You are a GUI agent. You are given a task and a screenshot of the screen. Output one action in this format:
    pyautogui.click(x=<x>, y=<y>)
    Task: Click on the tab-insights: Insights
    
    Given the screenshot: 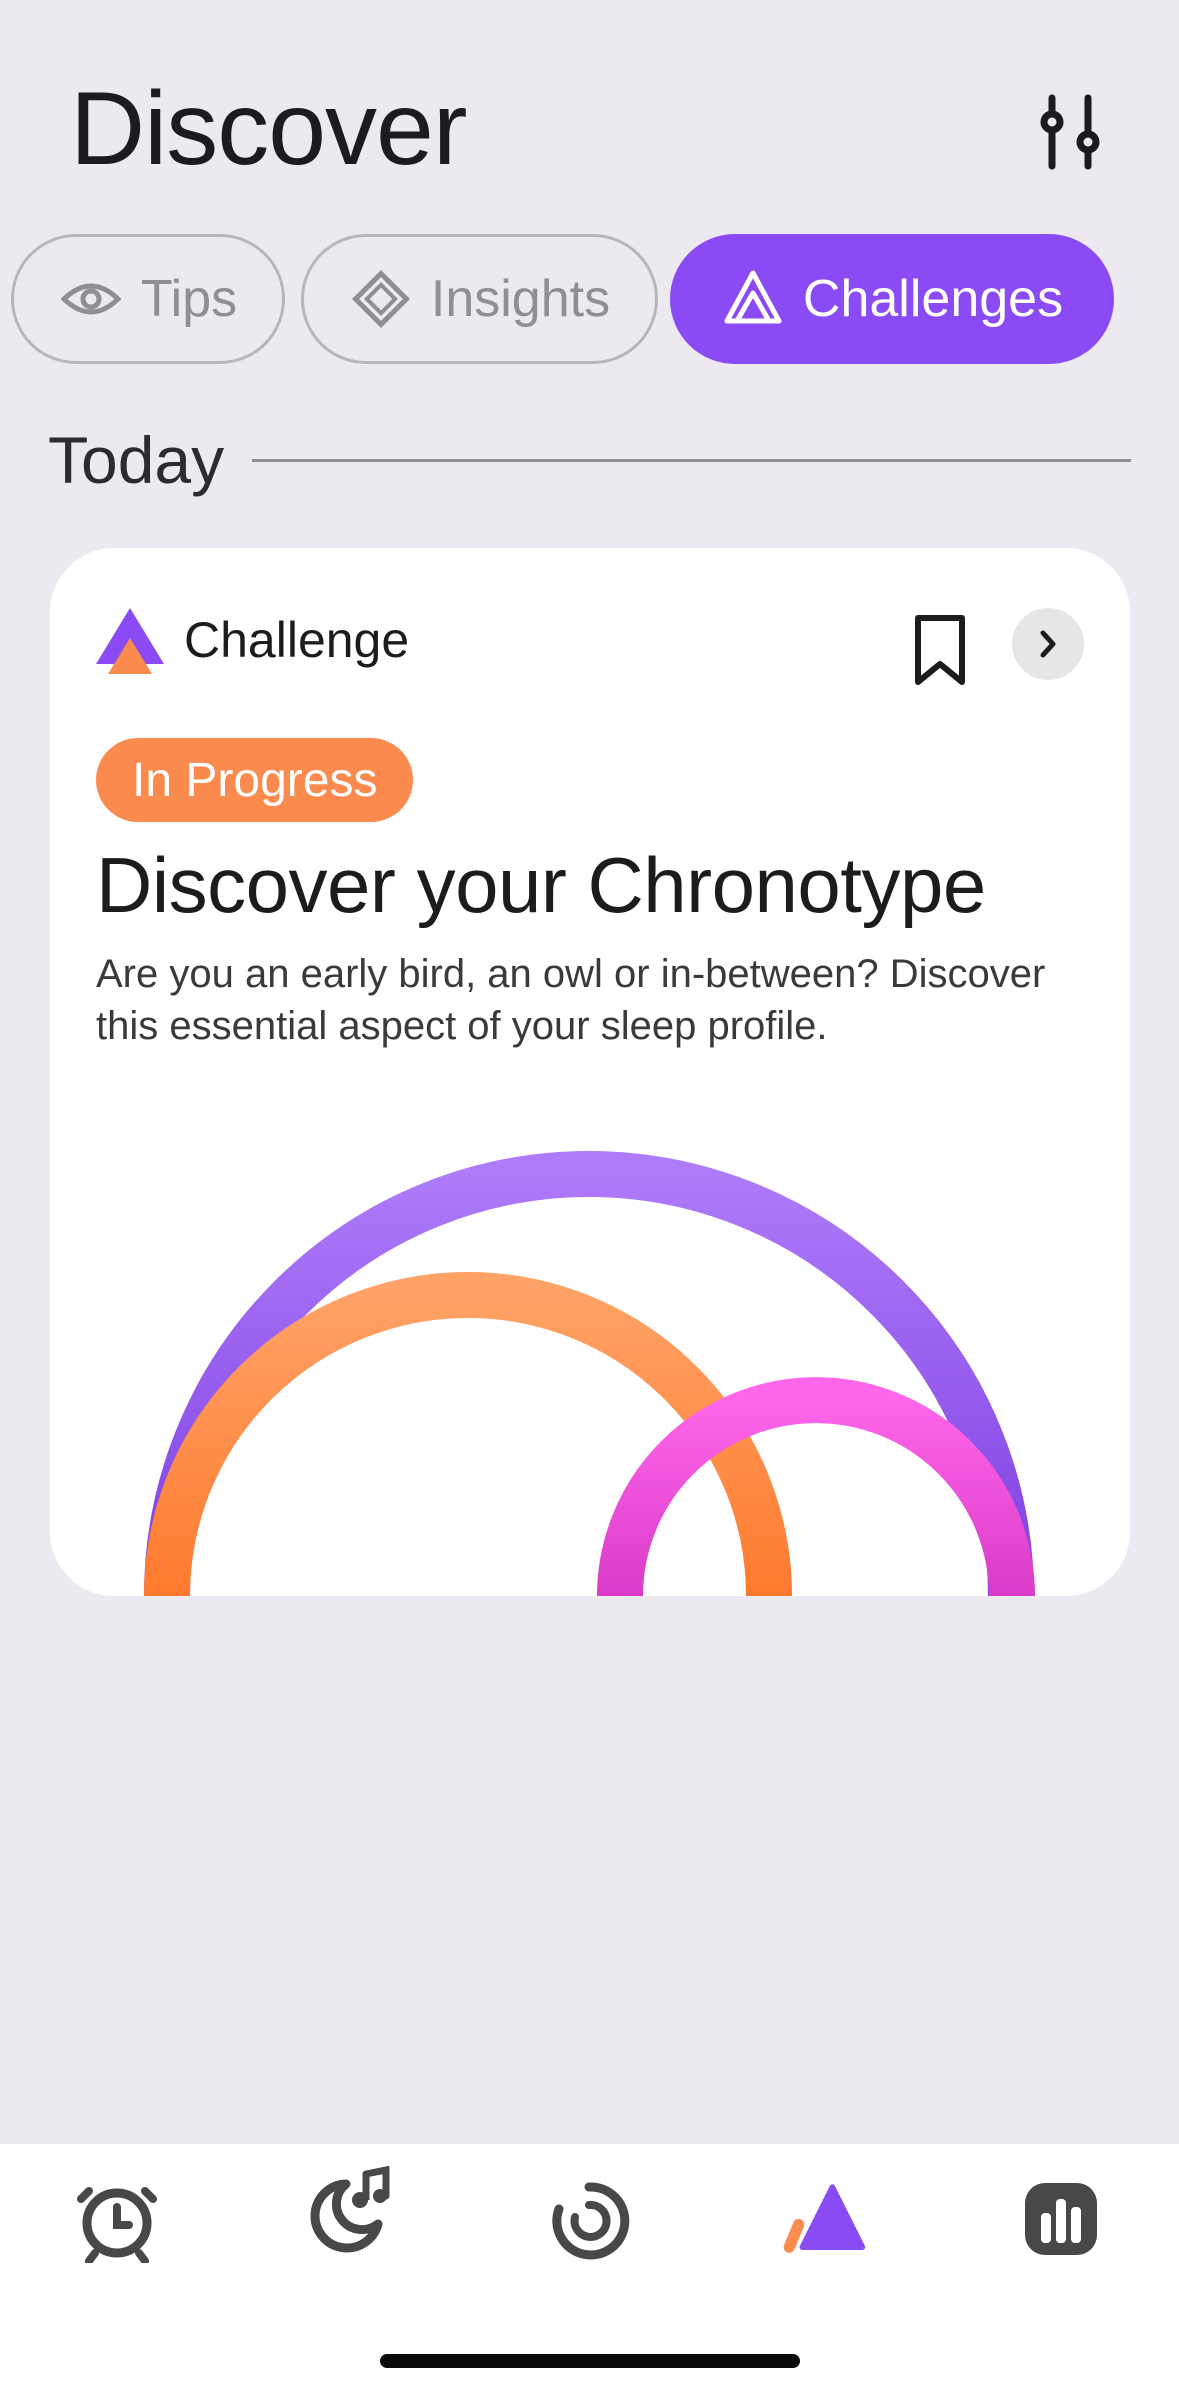 What is the action you would take?
    pyautogui.click(x=479, y=299)
    